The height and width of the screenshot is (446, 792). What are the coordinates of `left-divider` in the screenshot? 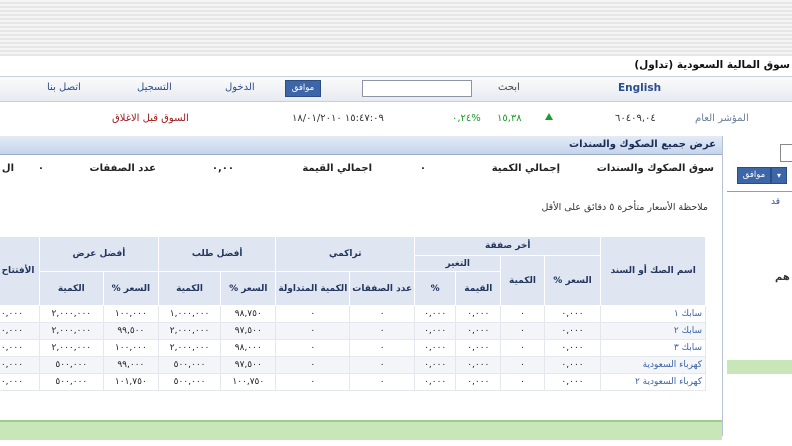 It's located at (759, 191).